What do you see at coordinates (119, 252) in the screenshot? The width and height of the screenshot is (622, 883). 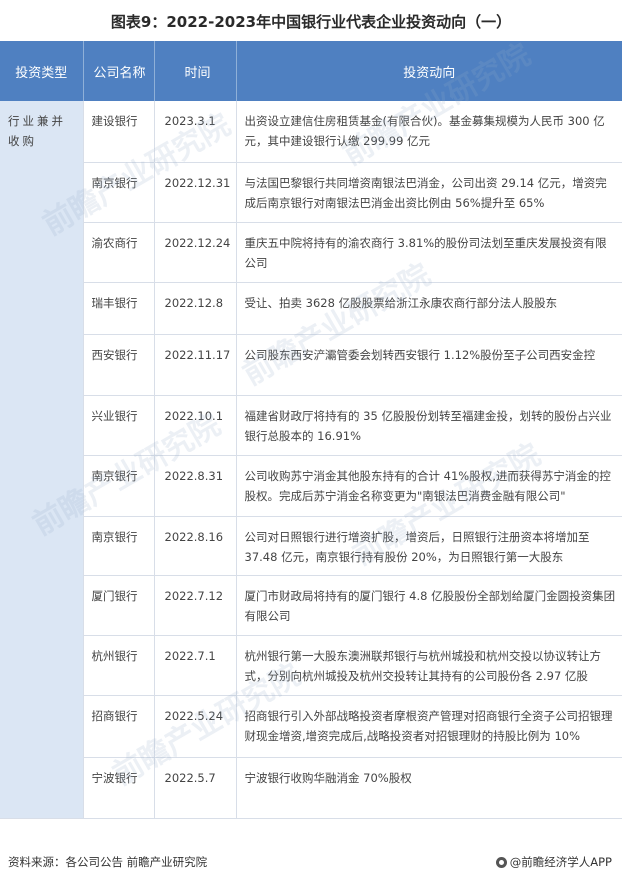 I see `company-cell: 渝农商行` at bounding box center [119, 252].